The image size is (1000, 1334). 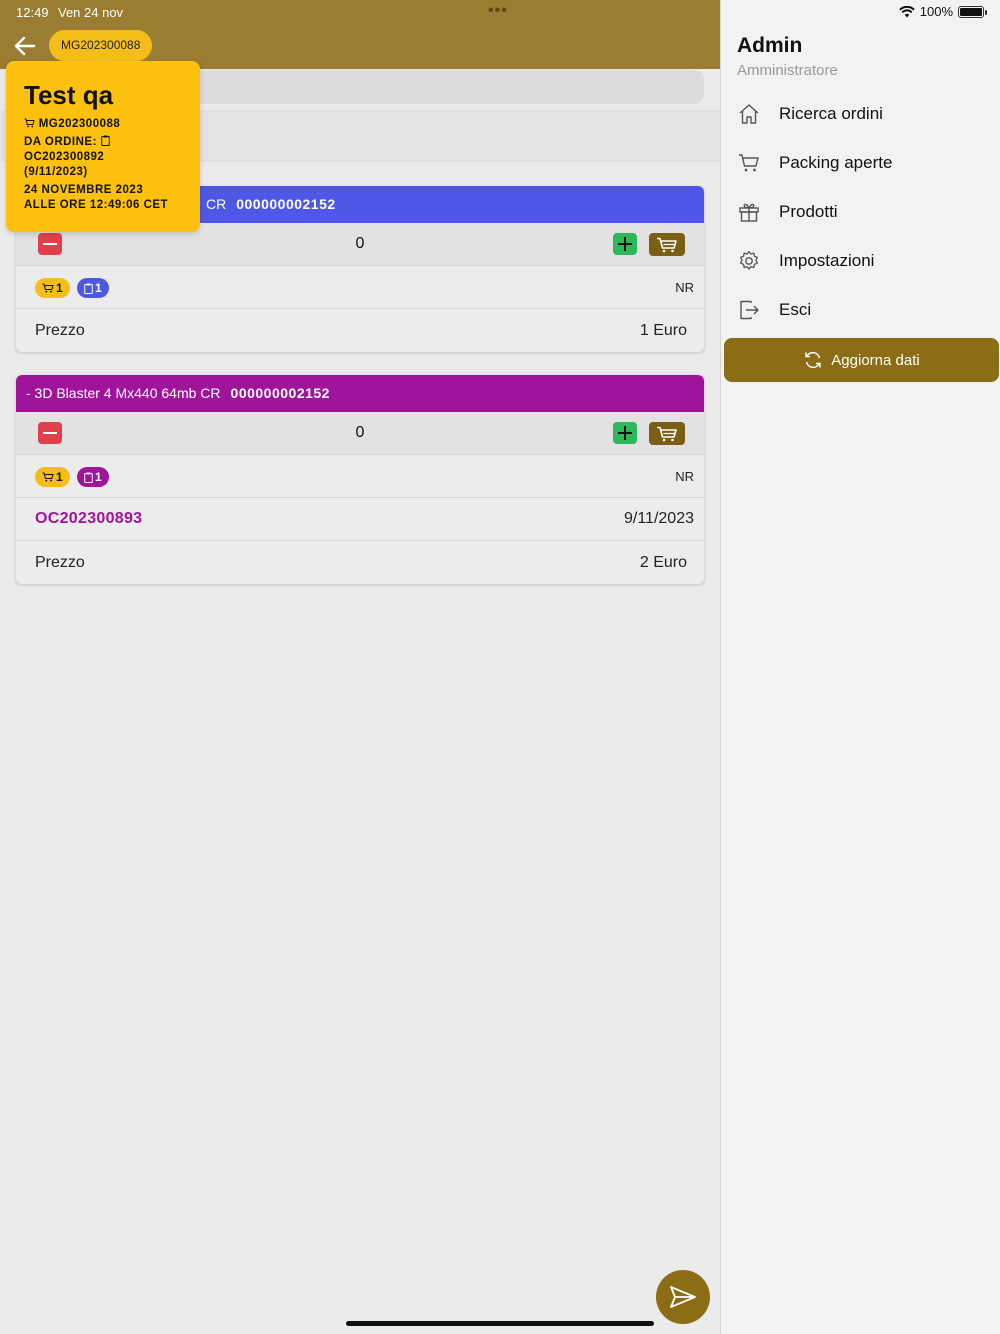 What do you see at coordinates (64, 157) in the screenshot?
I see `popover-from-code: OC202300892` at bounding box center [64, 157].